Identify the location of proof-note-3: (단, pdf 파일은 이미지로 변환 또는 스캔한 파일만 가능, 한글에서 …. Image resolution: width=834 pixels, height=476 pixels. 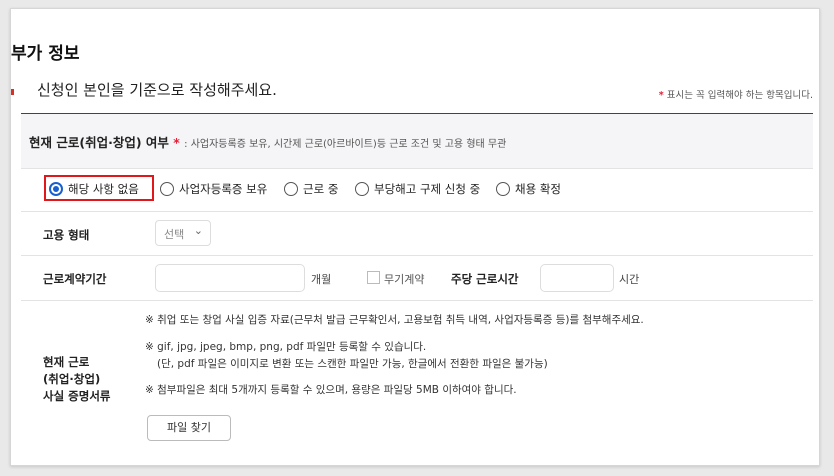
(352, 364).